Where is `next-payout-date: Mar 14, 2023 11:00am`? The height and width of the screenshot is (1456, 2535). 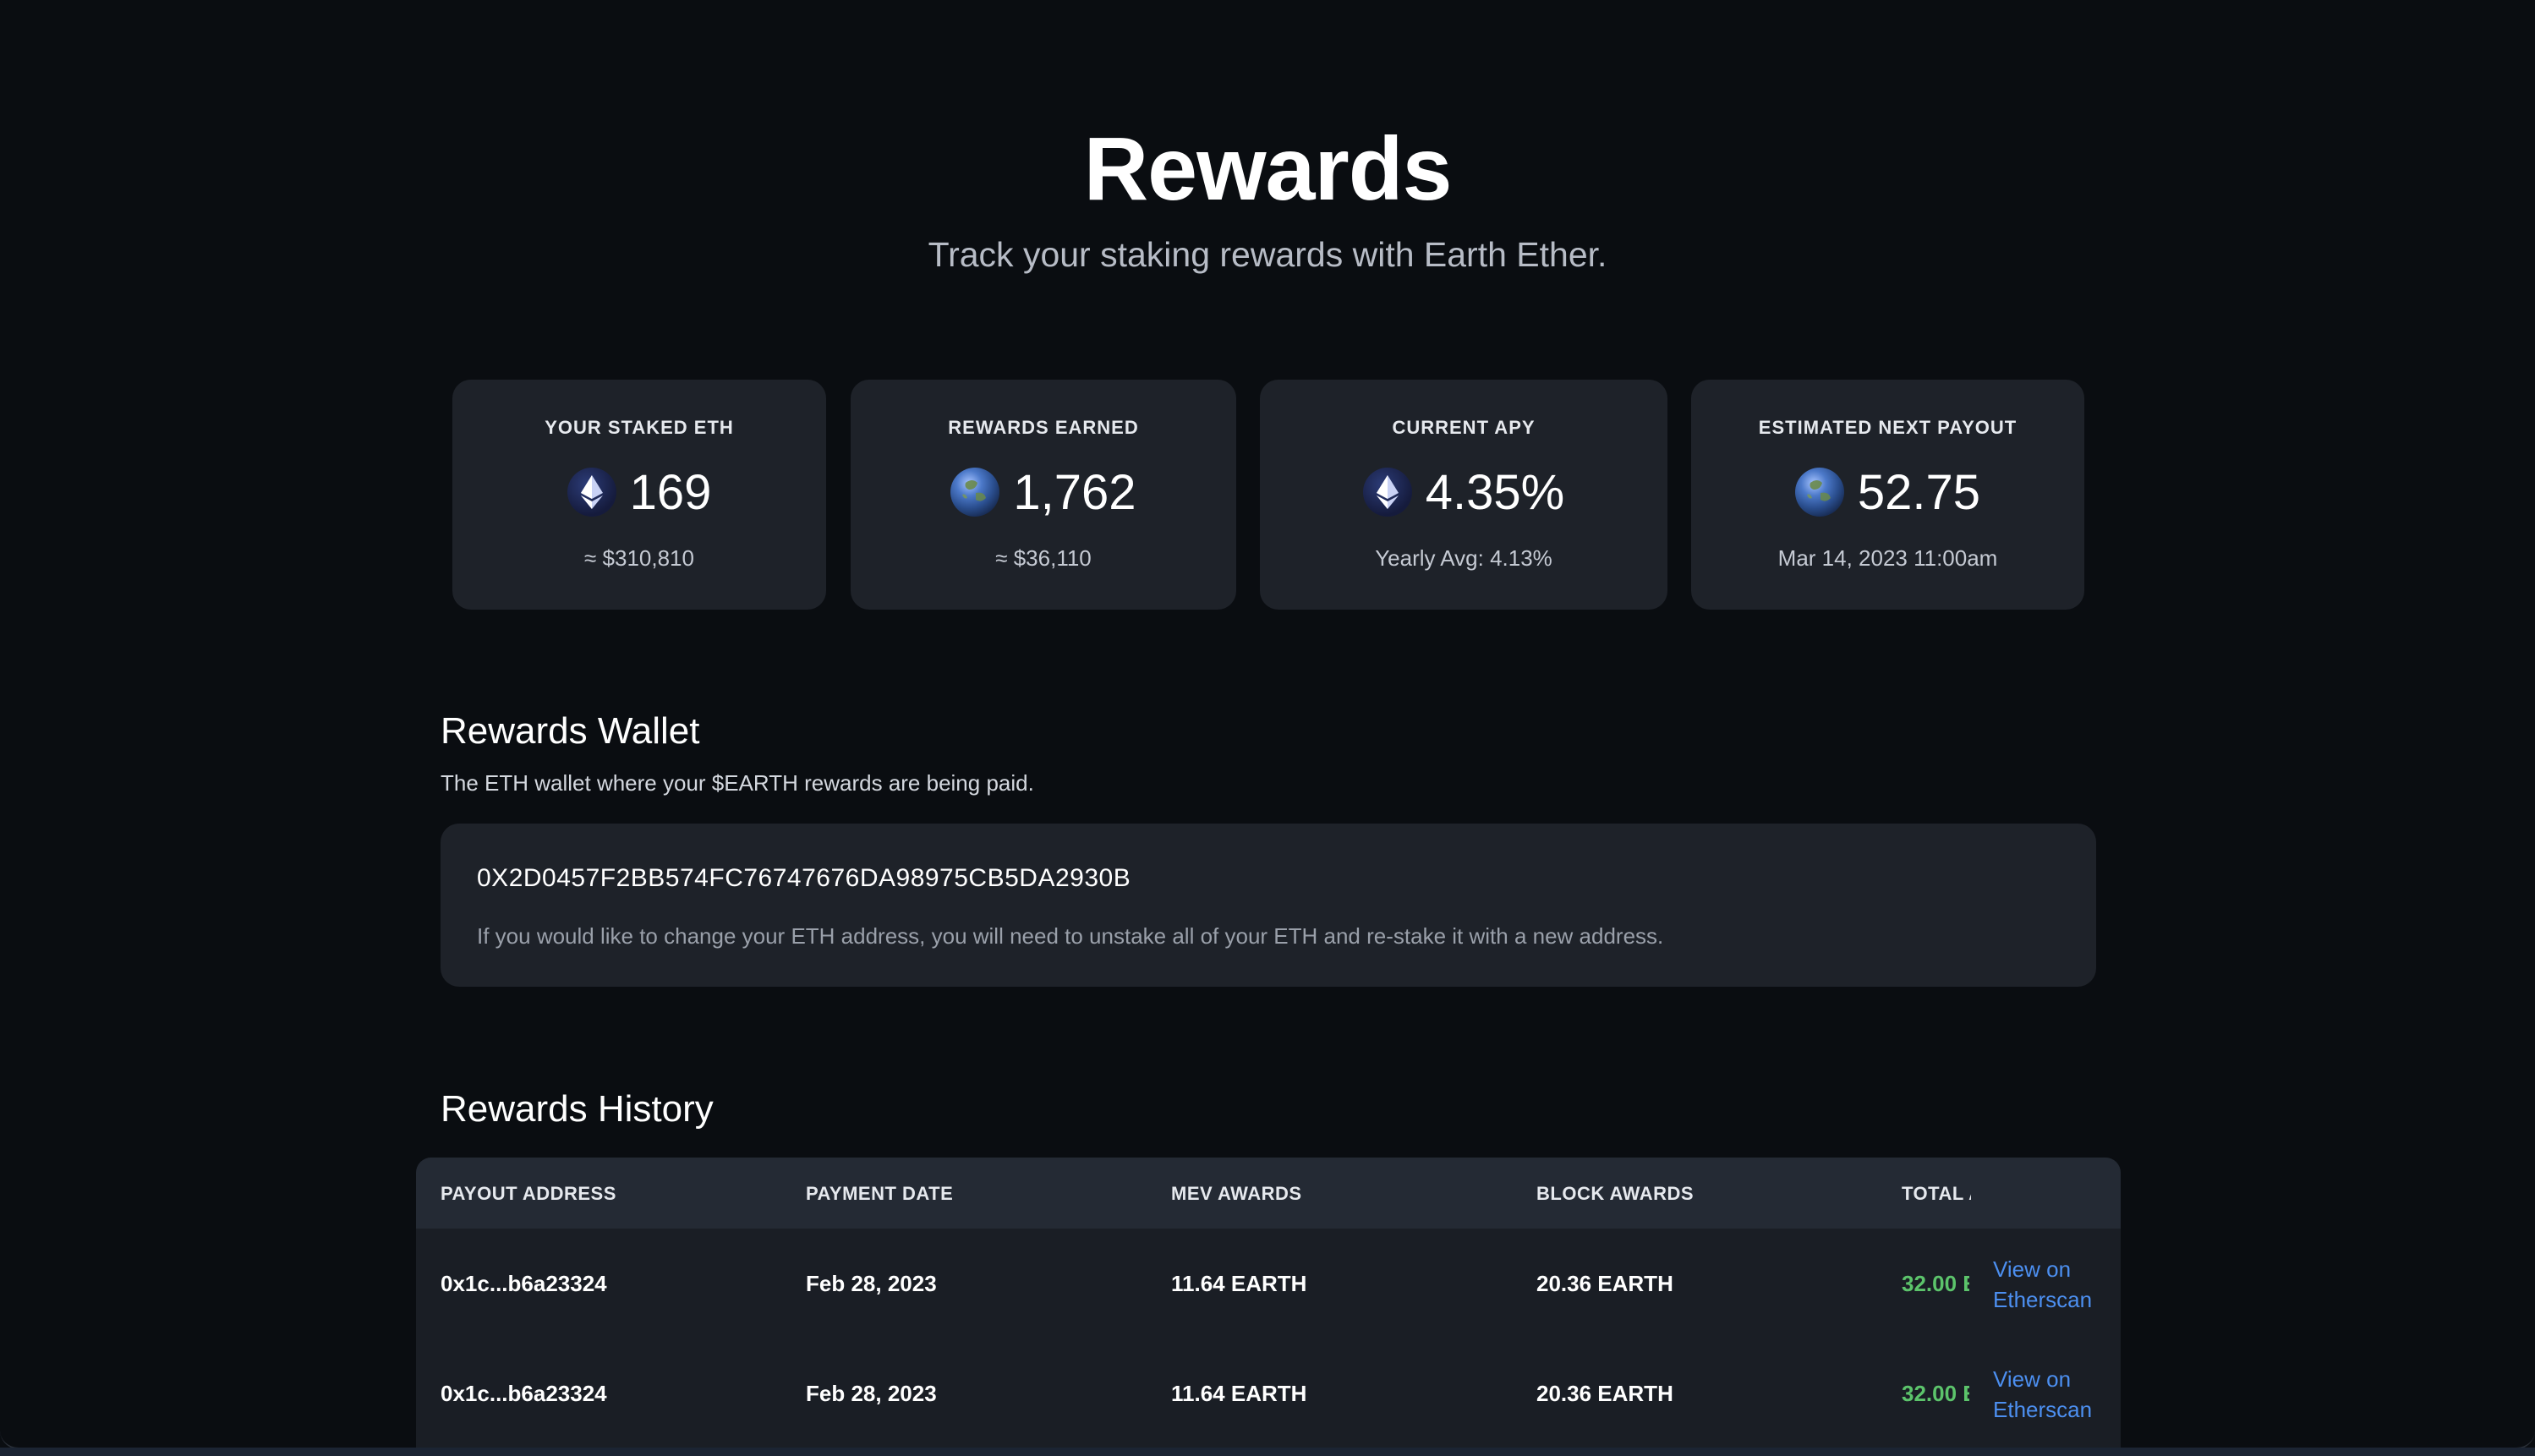 next-payout-date: Mar 14, 2023 11:00am is located at coordinates (1887, 558).